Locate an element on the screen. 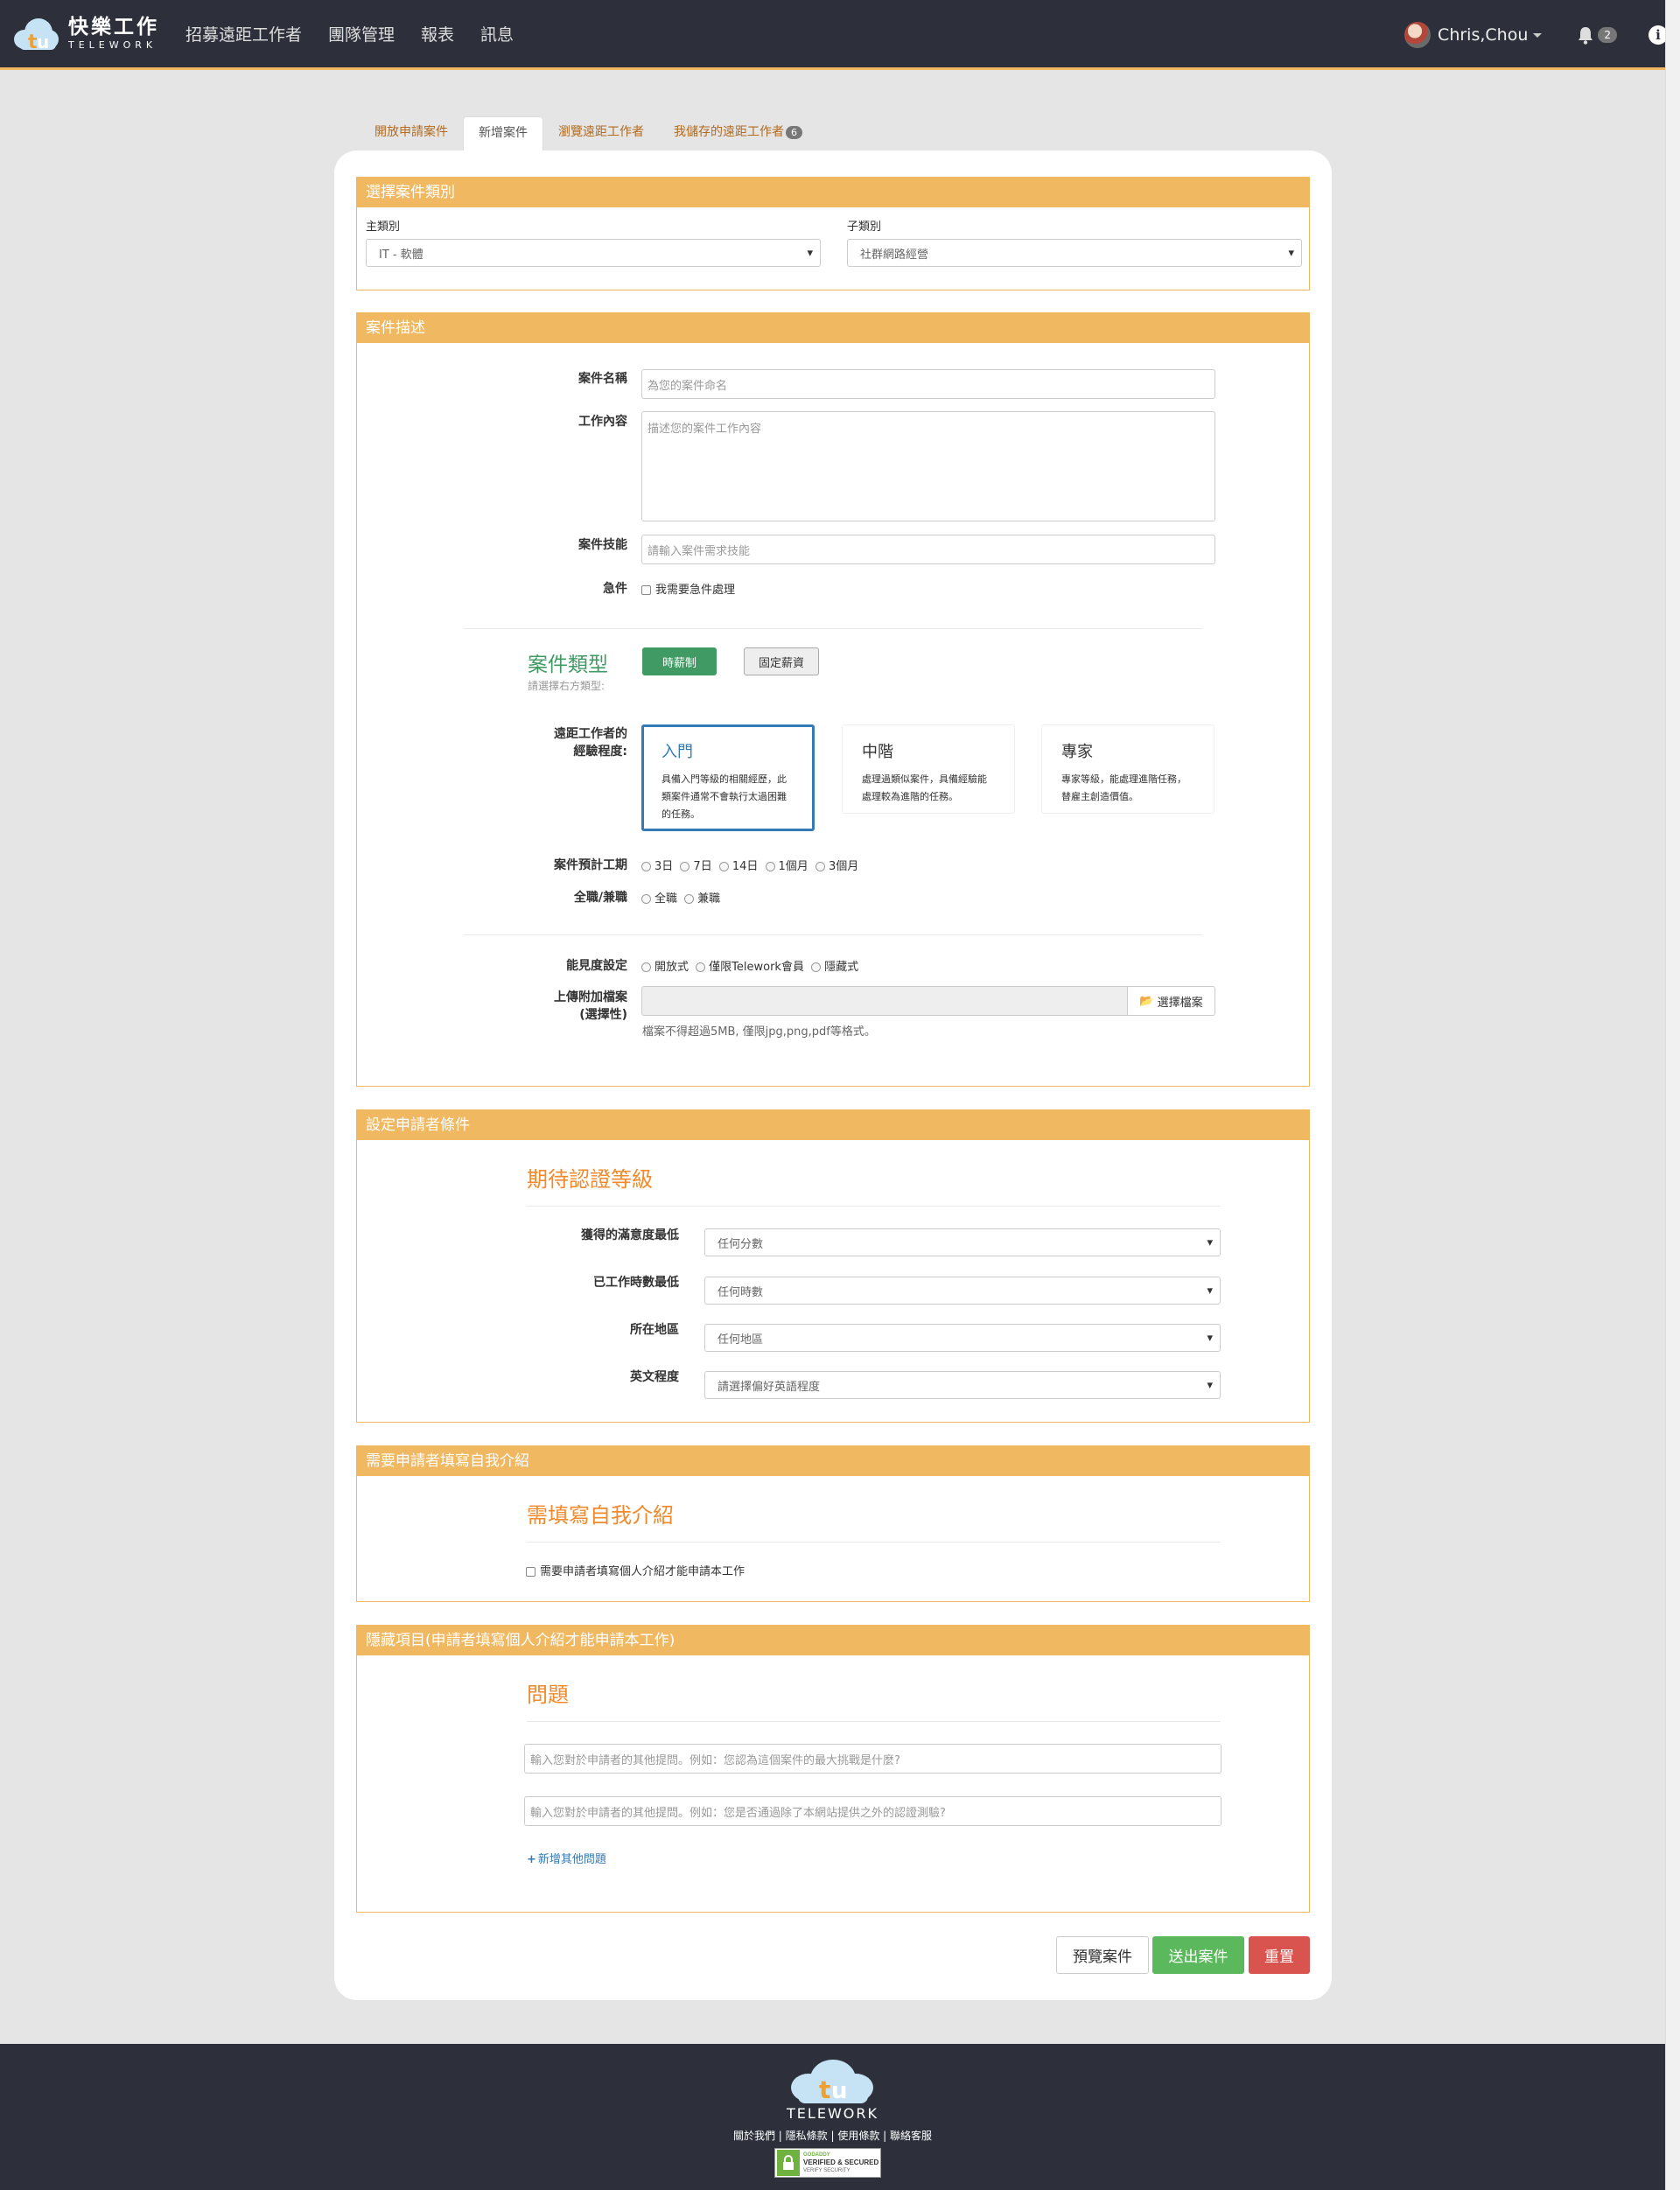 This screenshot has height=2190, width=1680. work-content-textarea: 描述您的案件工作內容 is located at coordinates (928, 466).